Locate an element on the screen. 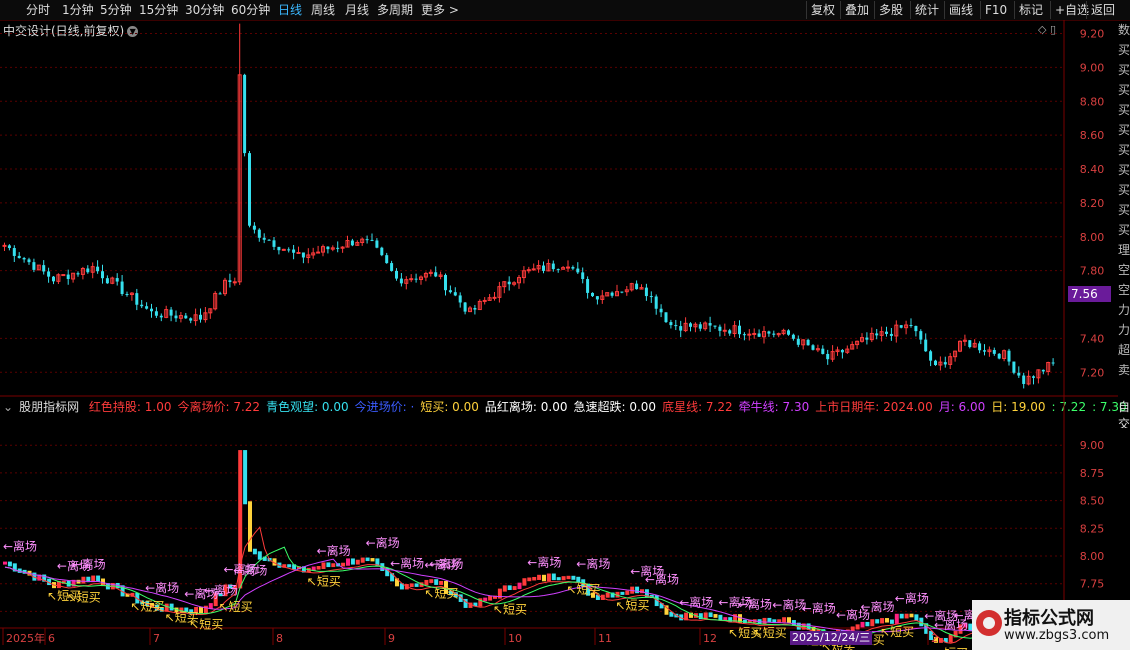 This screenshot has height=650, width=1130. price-tick-label: 7.20 is located at coordinates (1092, 372).